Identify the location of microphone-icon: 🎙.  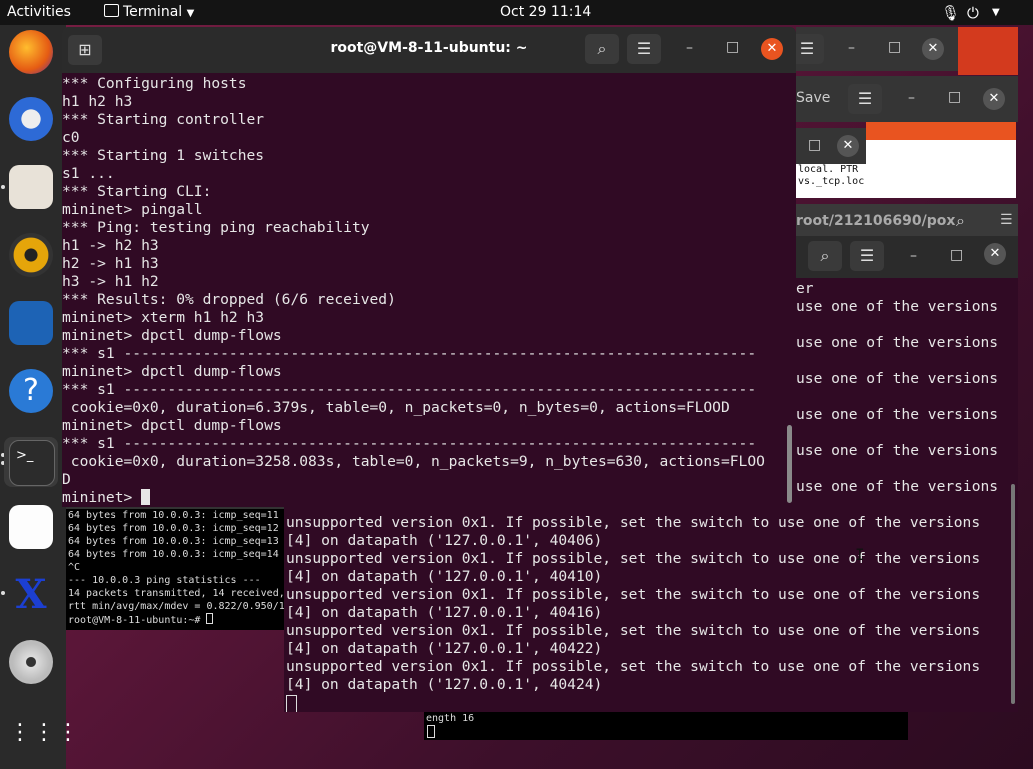
(950, 13).